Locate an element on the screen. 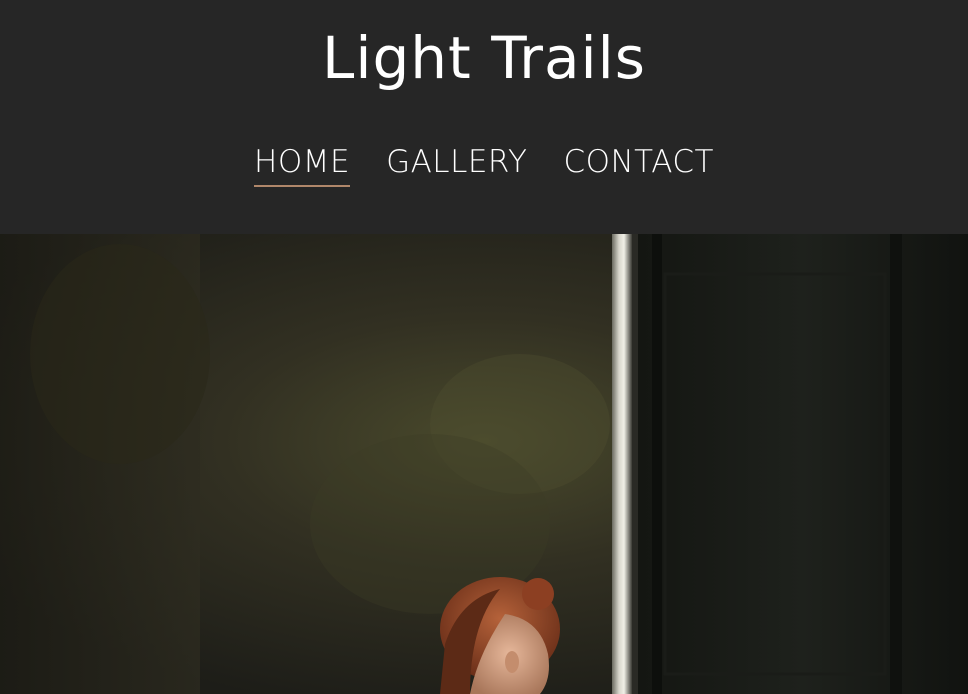 This screenshot has width=968, height=694. main-nav: HOME GALLERY CONTACT is located at coordinates (484, 163).